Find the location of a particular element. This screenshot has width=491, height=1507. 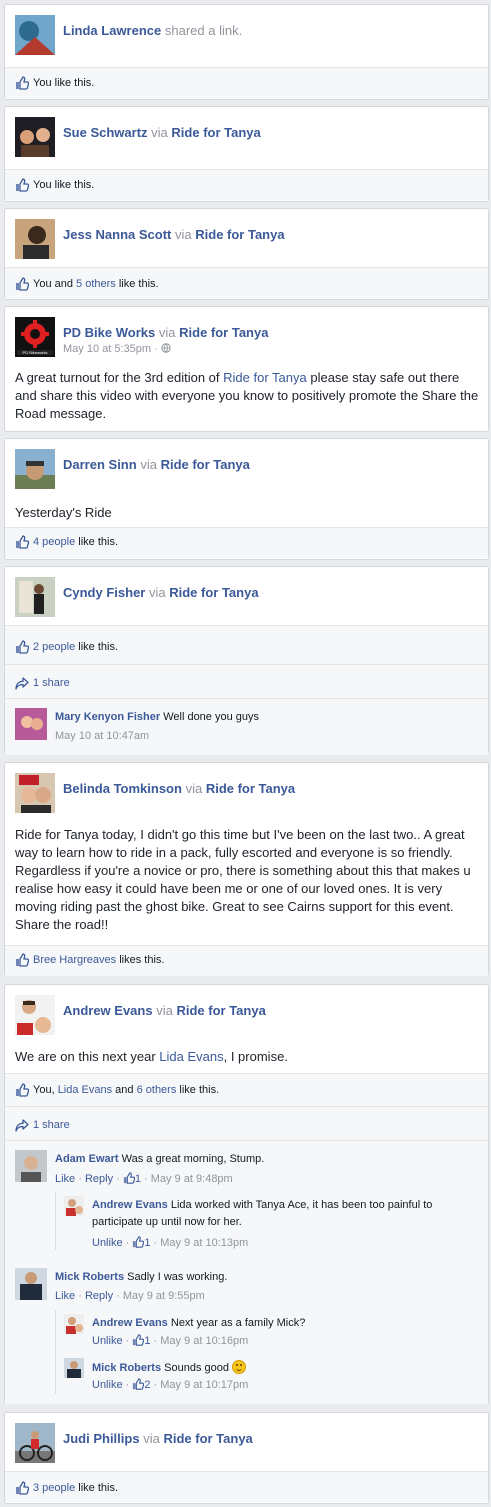

likers-link: Bree Hargreaves is located at coordinates (74, 960).